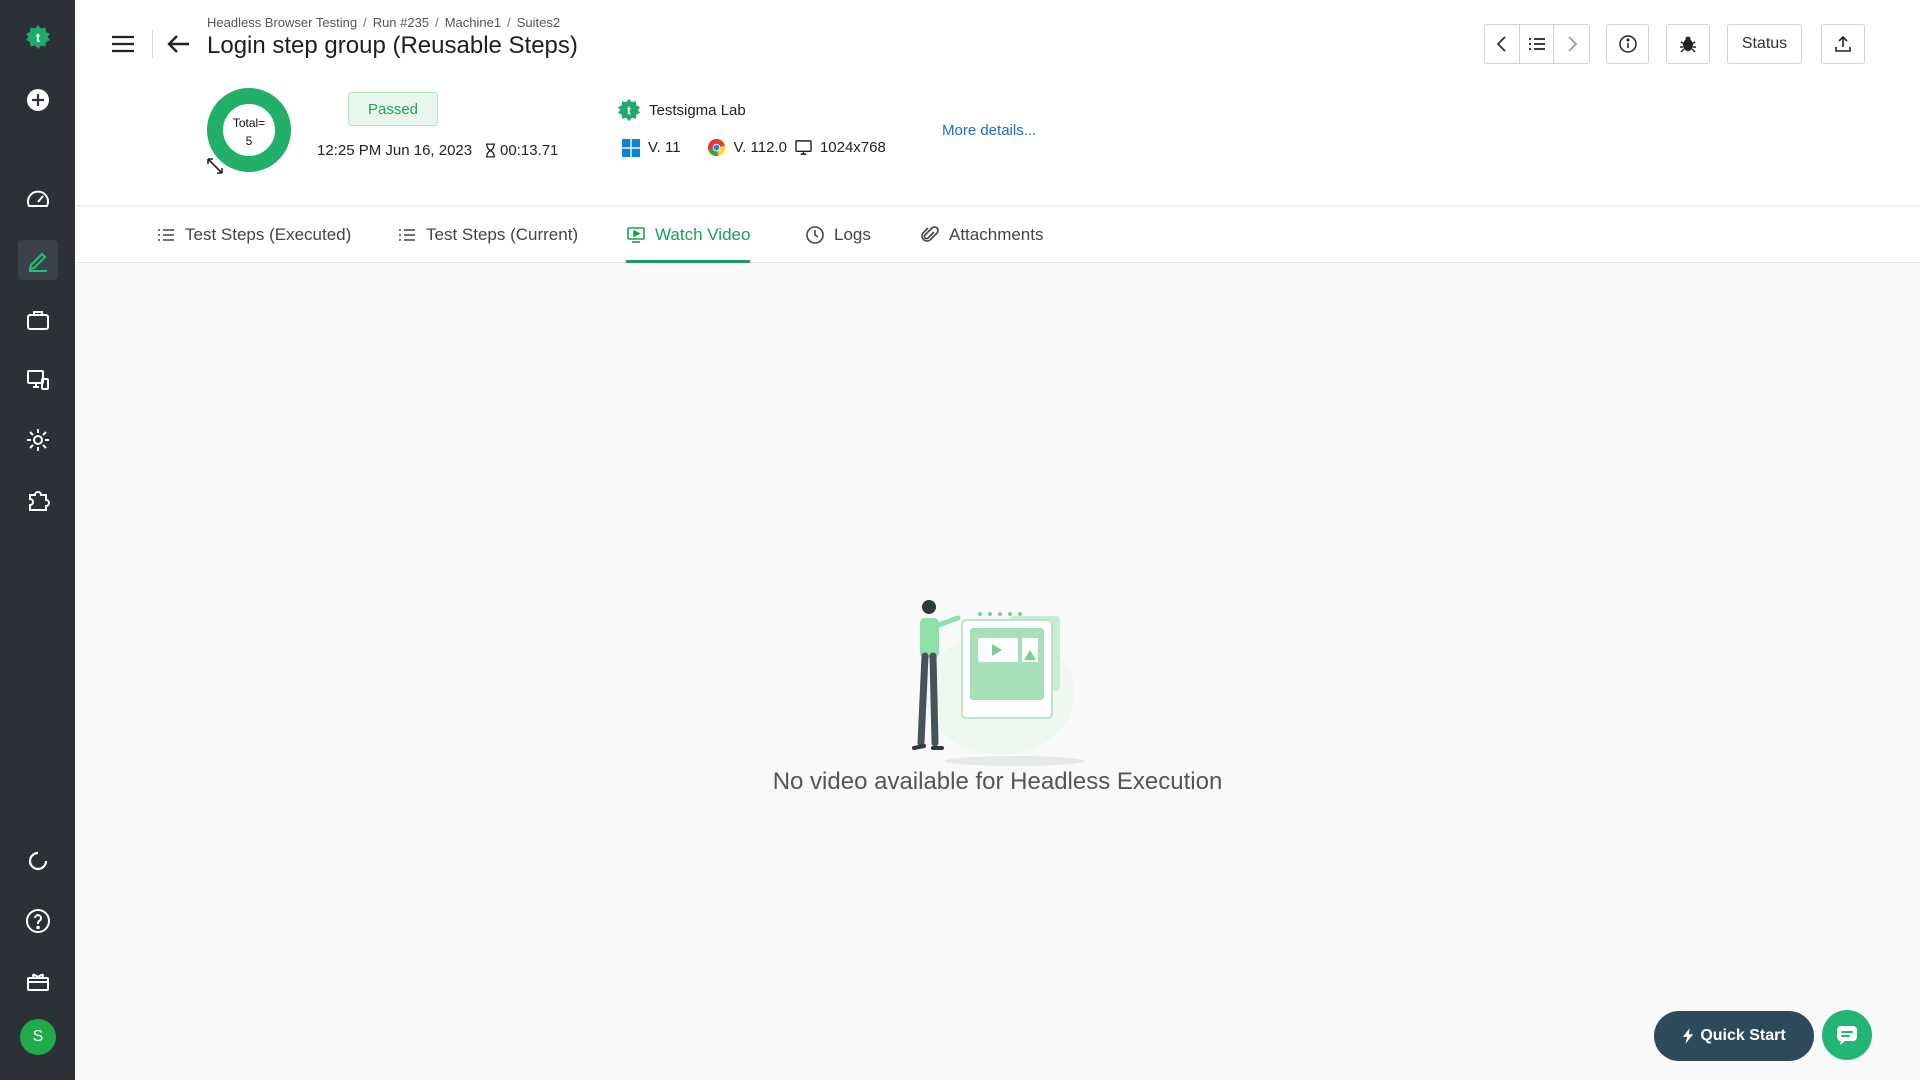 The width and height of the screenshot is (1920, 1080). I want to click on monitor-icon, so click(803, 147).